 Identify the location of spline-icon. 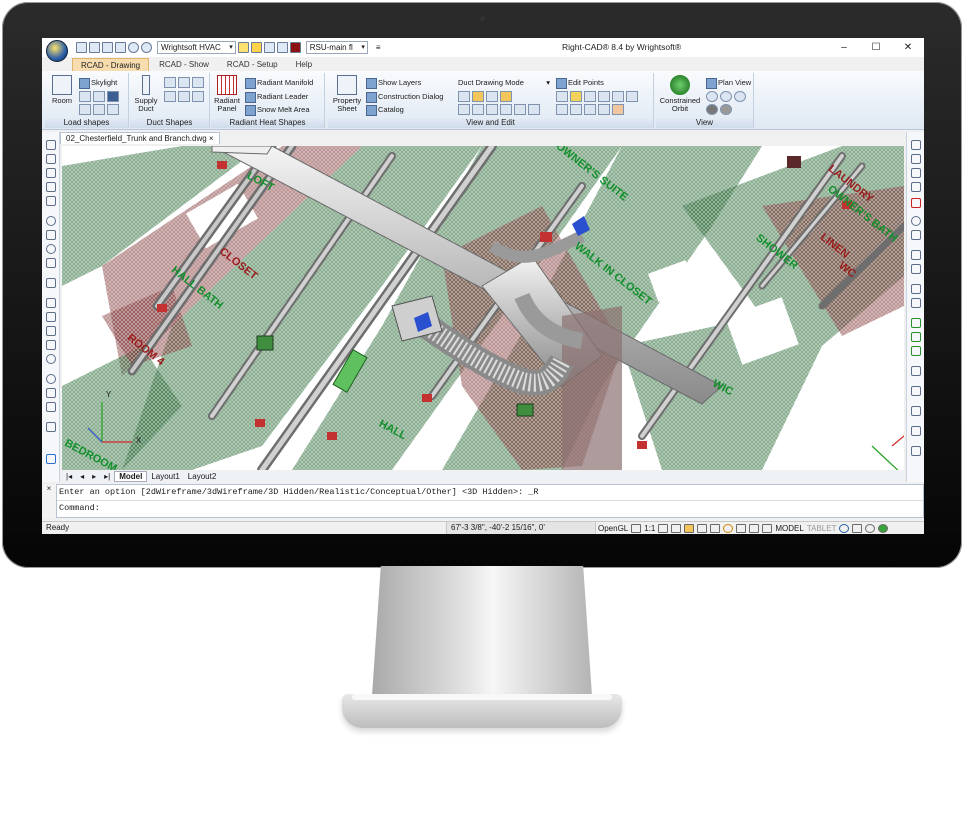
(51, 187).